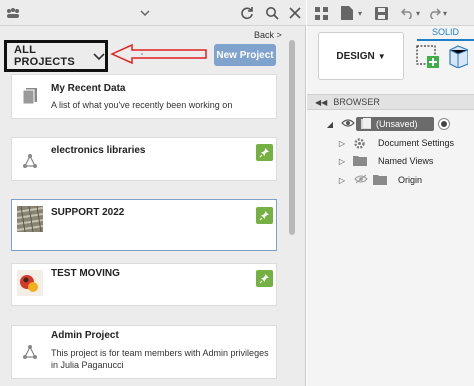 This screenshot has height=386, width=474. I want to click on refresh-icon, so click(247, 13).